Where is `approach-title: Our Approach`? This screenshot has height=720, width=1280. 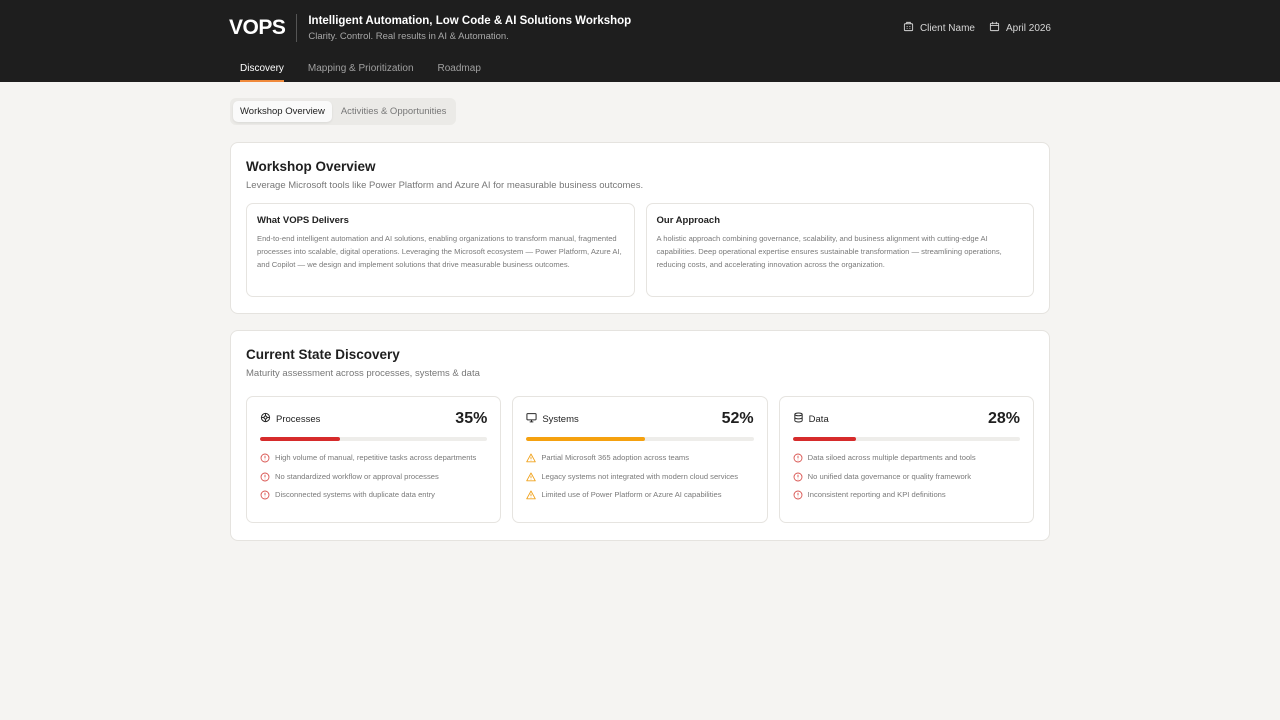
approach-title: Our Approach is located at coordinates (688, 220).